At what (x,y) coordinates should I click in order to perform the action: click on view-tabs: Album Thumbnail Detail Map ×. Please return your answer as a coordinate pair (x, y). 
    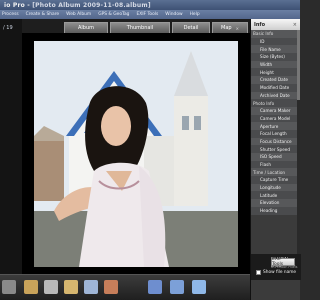
    Looking at the image, I should click on (136, 26).